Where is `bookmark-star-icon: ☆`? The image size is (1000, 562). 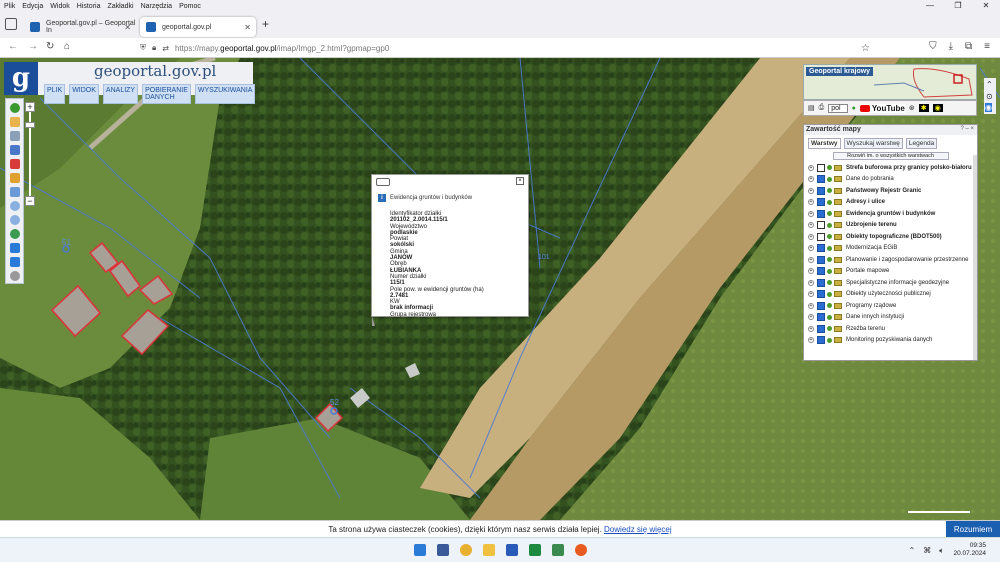
bookmark-star-icon: ☆ is located at coordinates (865, 48).